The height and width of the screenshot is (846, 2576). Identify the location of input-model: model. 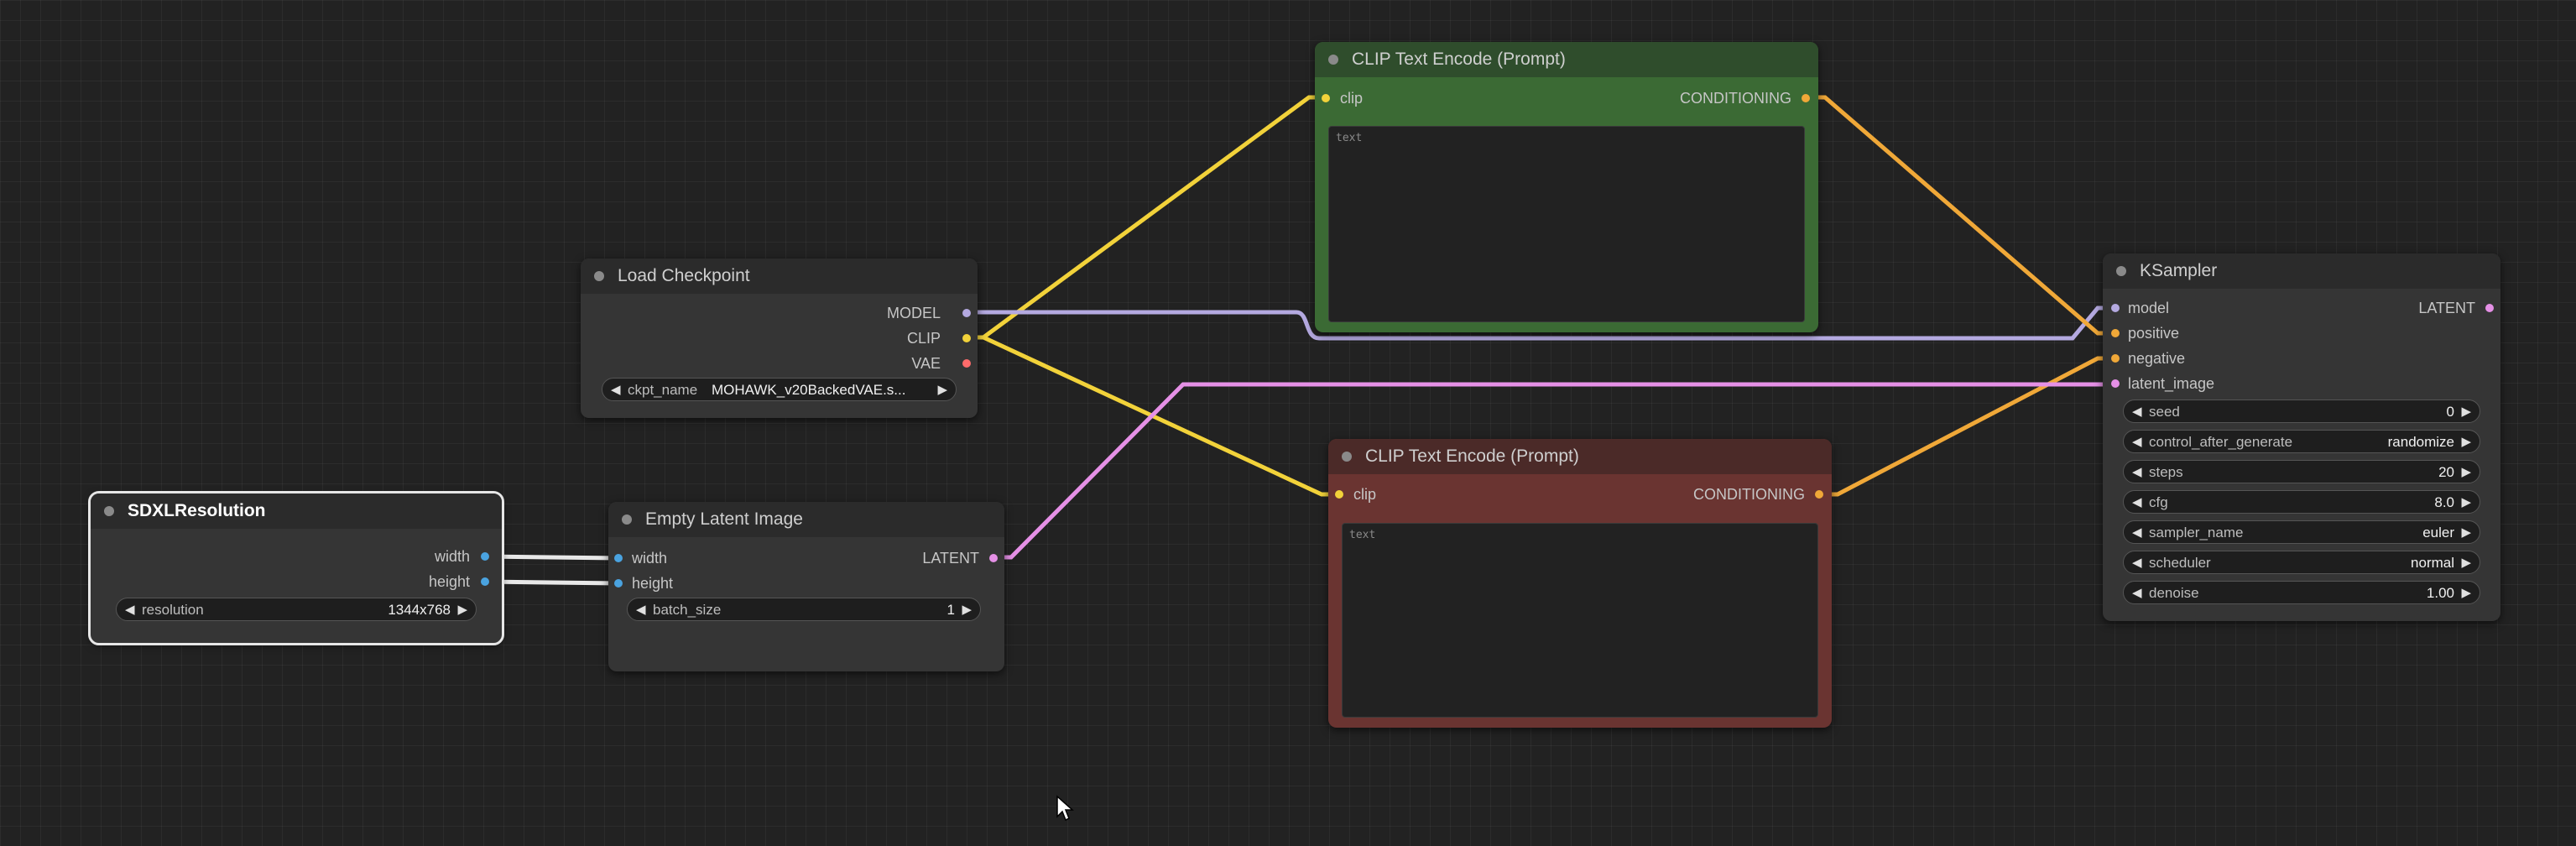
(2148, 308).